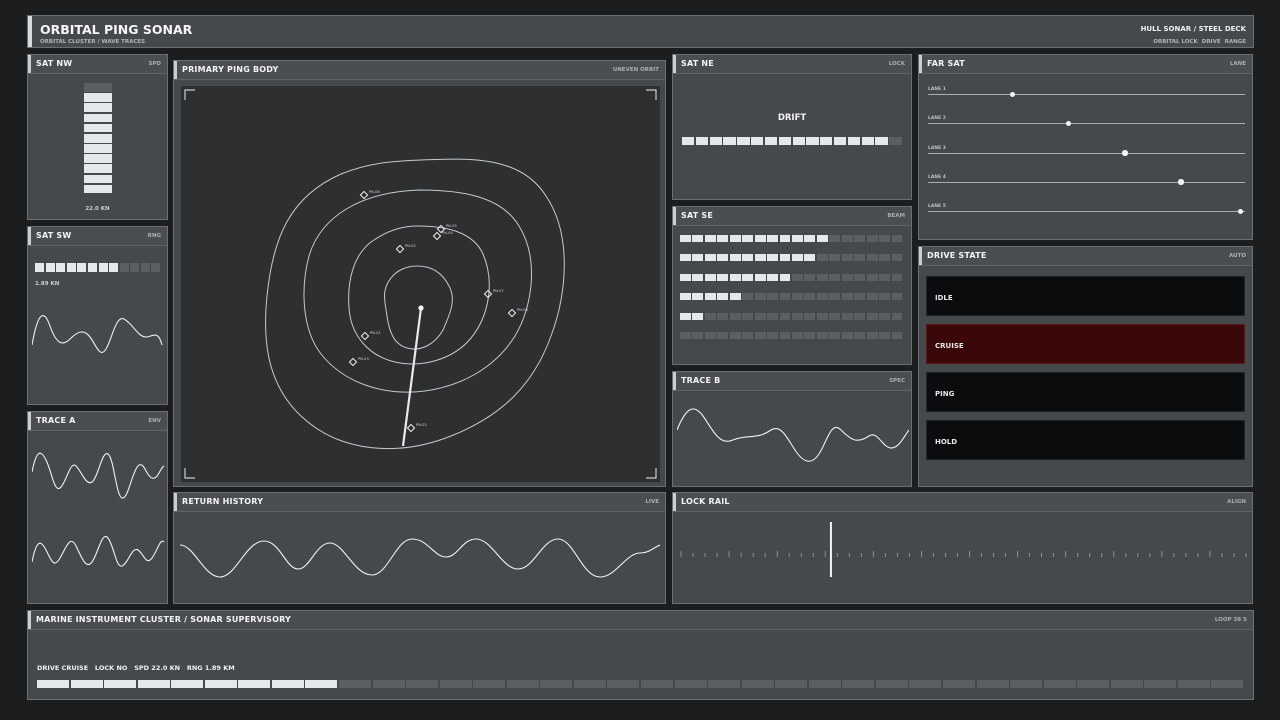 This screenshot has width=1280, height=720. Describe the element at coordinates (442, 236) in the screenshot. I see `sonar-contact: PN-04` at that location.